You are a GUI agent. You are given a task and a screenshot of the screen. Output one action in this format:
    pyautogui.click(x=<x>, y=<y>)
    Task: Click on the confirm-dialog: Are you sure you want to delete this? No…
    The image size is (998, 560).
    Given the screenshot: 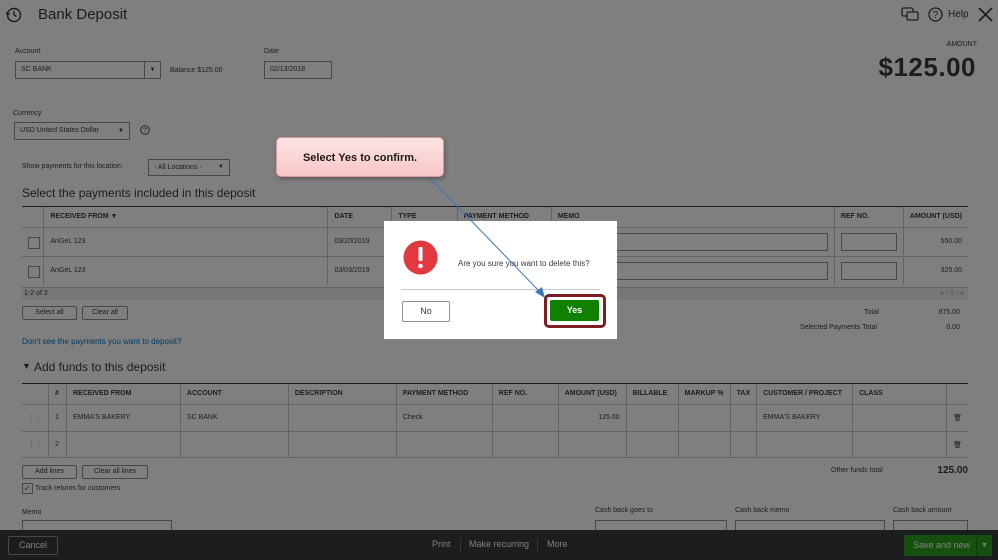 What is the action you would take?
    pyautogui.click(x=500, y=280)
    